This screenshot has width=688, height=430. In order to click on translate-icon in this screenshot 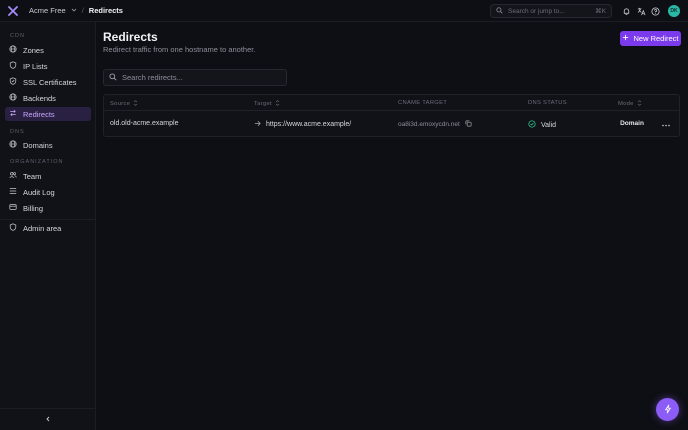, I will do `click(641, 11)`.